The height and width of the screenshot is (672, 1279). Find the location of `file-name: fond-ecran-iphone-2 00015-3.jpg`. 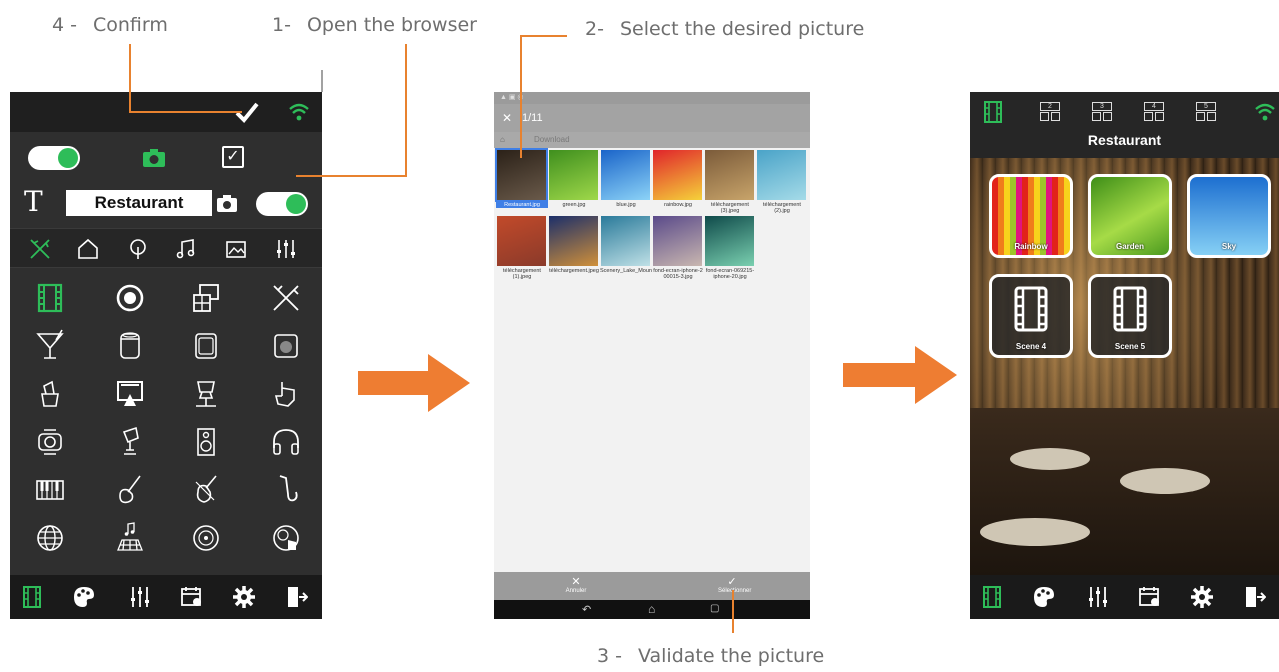

file-name: fond-ecran-iphone-2 00015-3.jpg is located at coordinates (678, 274).